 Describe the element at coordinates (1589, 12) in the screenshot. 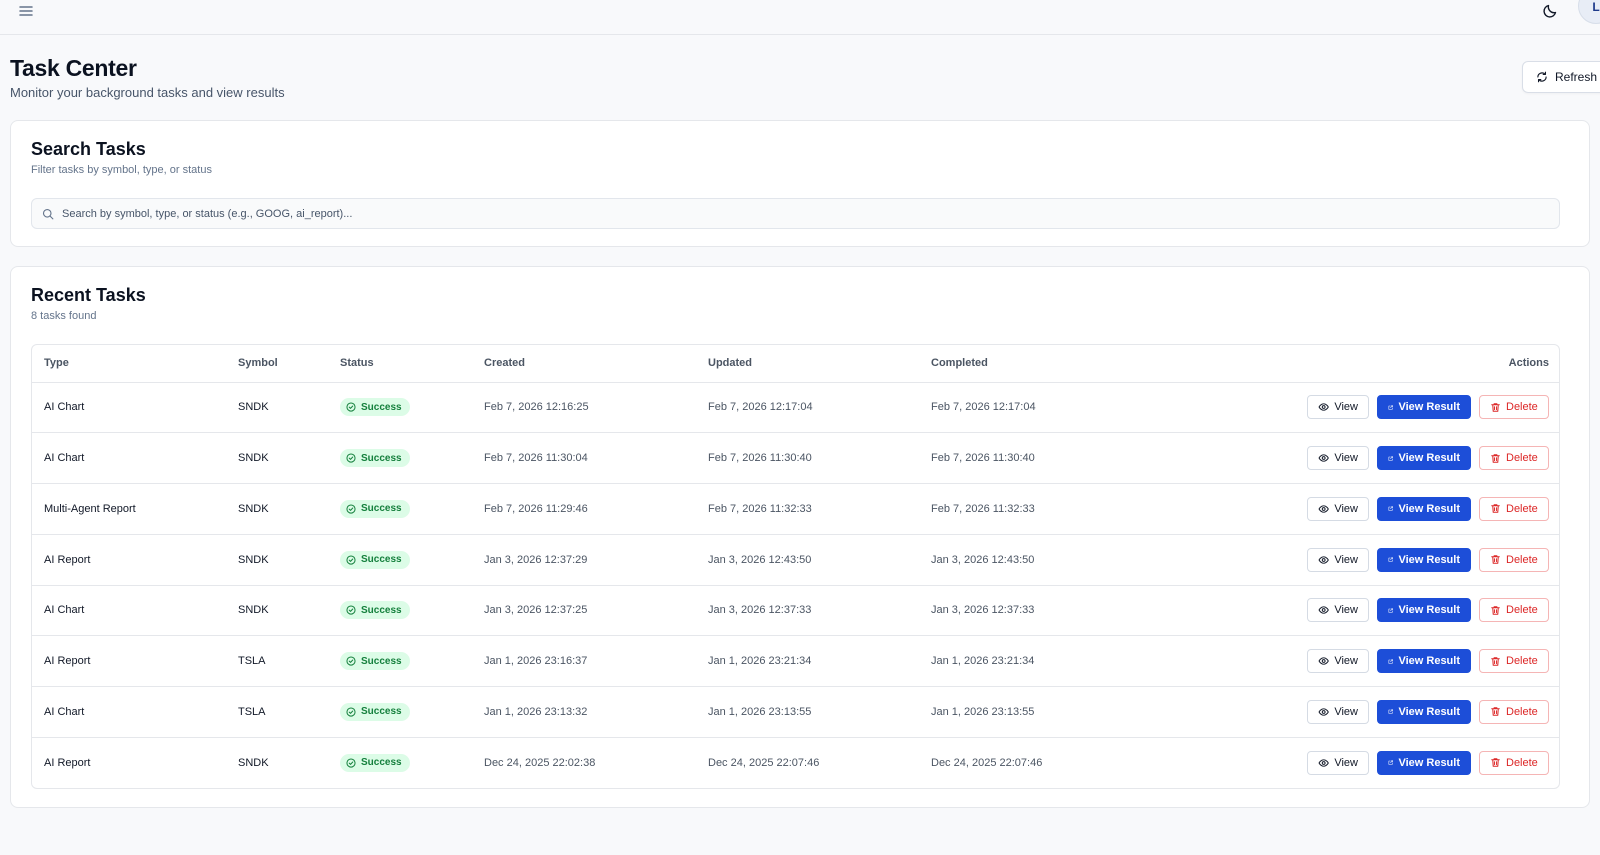

I see `avatar: L` at that location.